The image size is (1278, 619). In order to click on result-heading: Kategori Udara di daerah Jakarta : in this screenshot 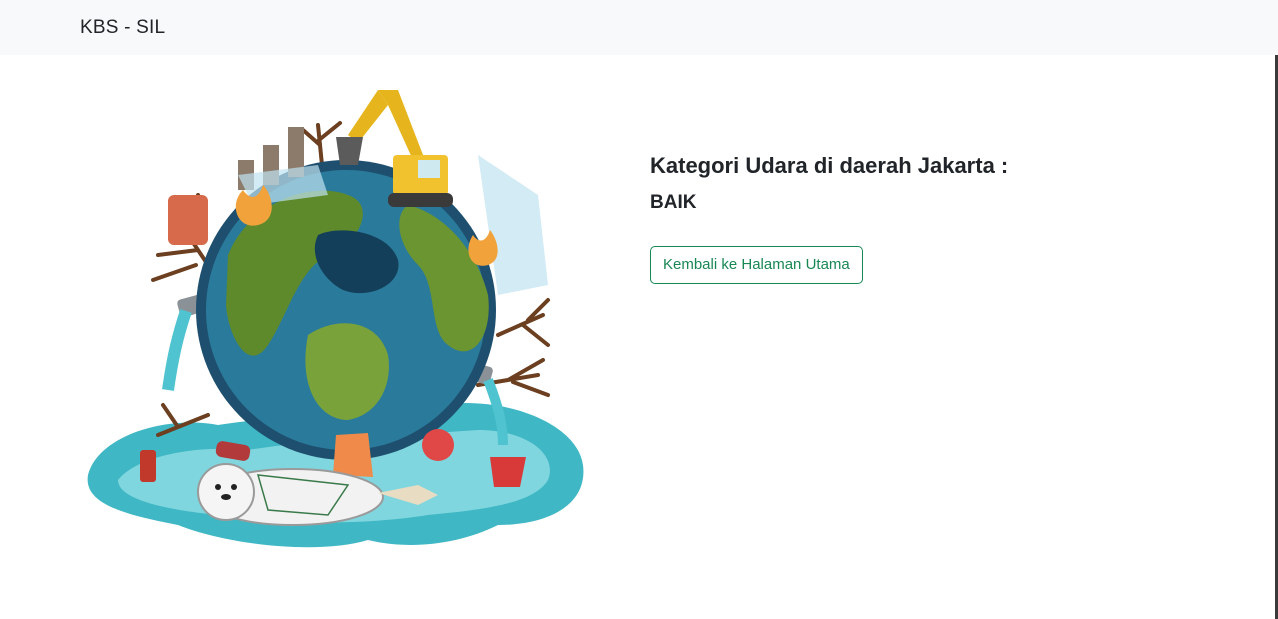, I will do `click(829, 165)`.